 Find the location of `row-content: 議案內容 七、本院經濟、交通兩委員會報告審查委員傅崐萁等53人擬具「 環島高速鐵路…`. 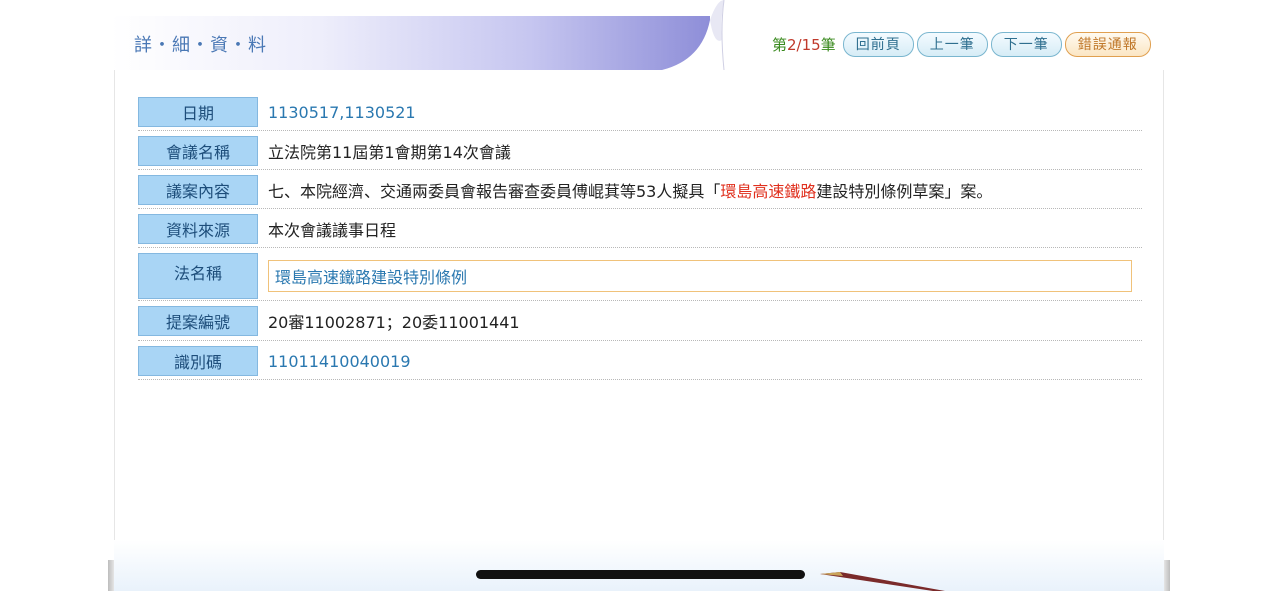

row-content: 議案內容 七、本院經濟、交通兩委員會報告審查委員傅崐萁等53人擬具「 環島高速鐵路… is located at coordinates (640, 192).